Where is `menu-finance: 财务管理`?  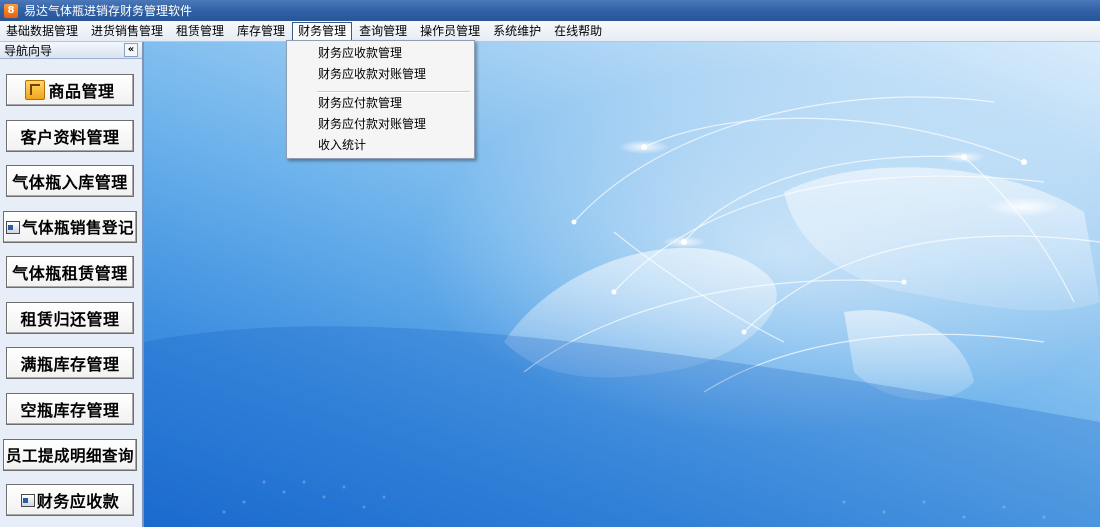
menu-finance: 财务管理 is located at coordinates (322, 31).